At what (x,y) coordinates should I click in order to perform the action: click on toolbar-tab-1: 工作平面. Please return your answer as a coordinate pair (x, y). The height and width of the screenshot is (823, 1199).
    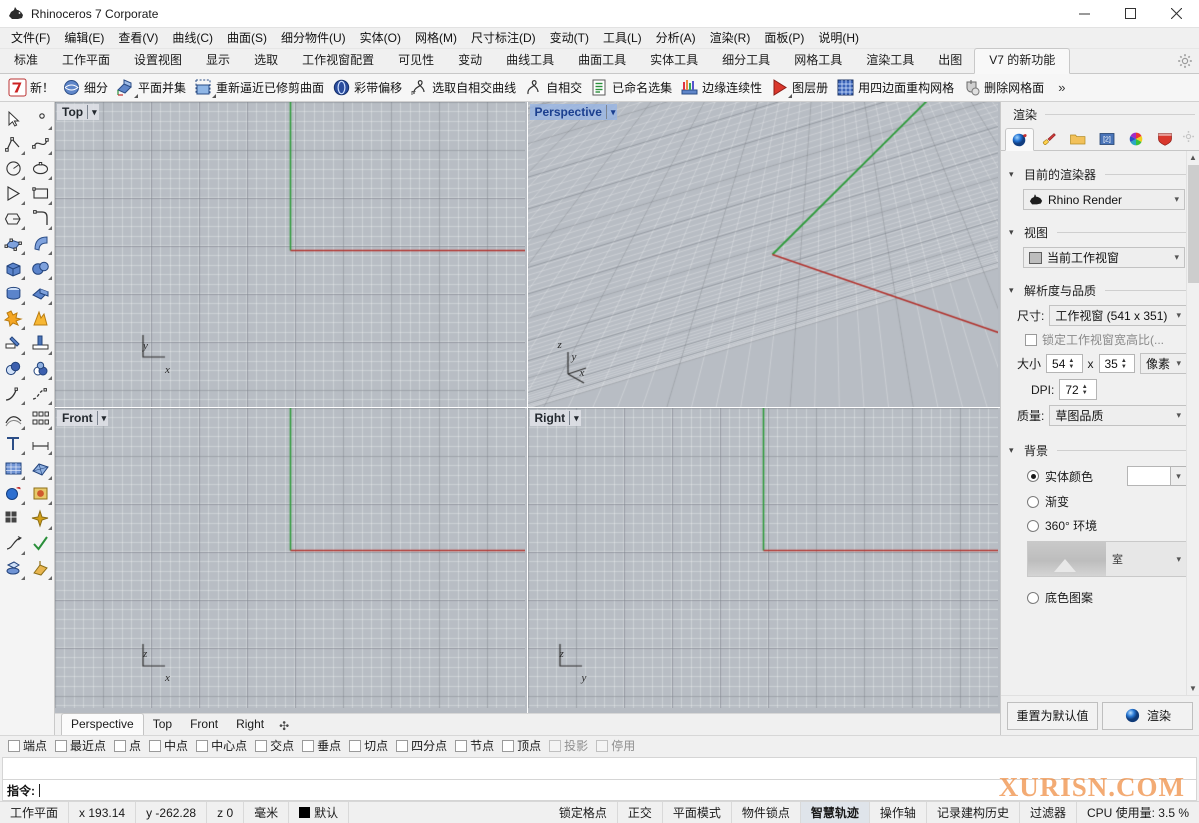
    Looking at the image, I should click on (86, 61).